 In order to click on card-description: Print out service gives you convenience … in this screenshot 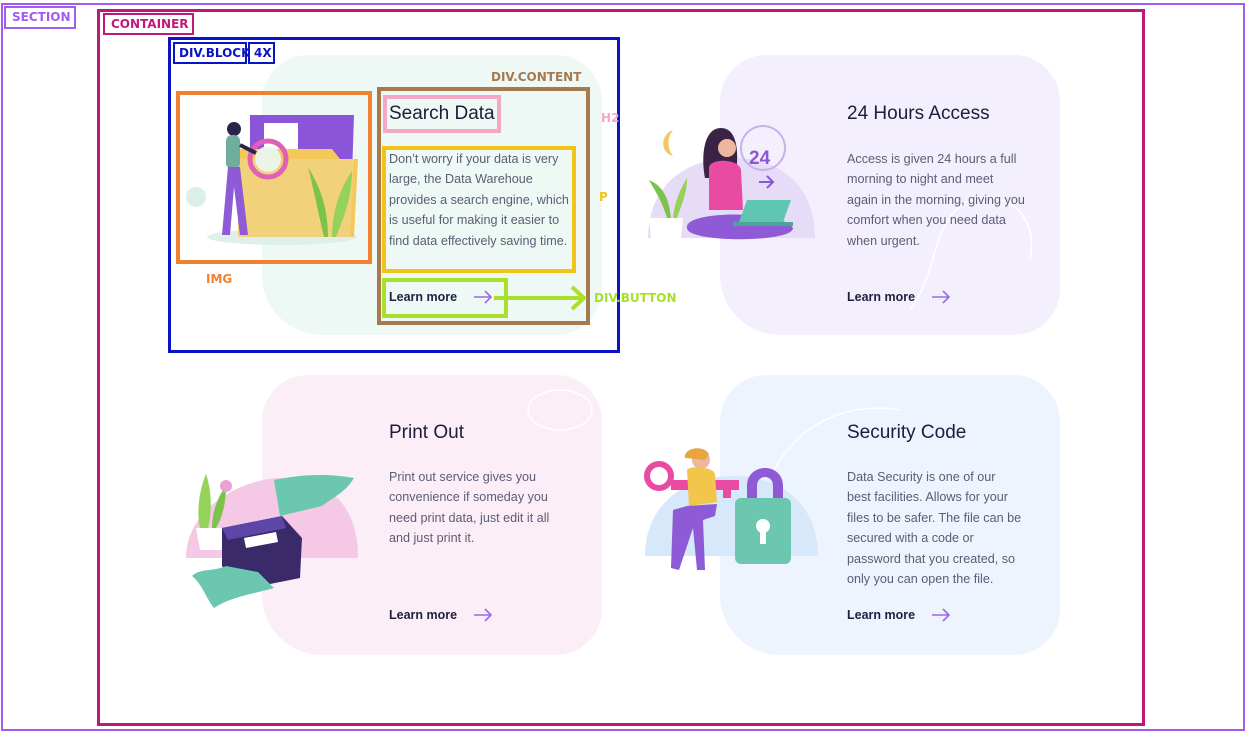, I will do `click(469, 508)`.